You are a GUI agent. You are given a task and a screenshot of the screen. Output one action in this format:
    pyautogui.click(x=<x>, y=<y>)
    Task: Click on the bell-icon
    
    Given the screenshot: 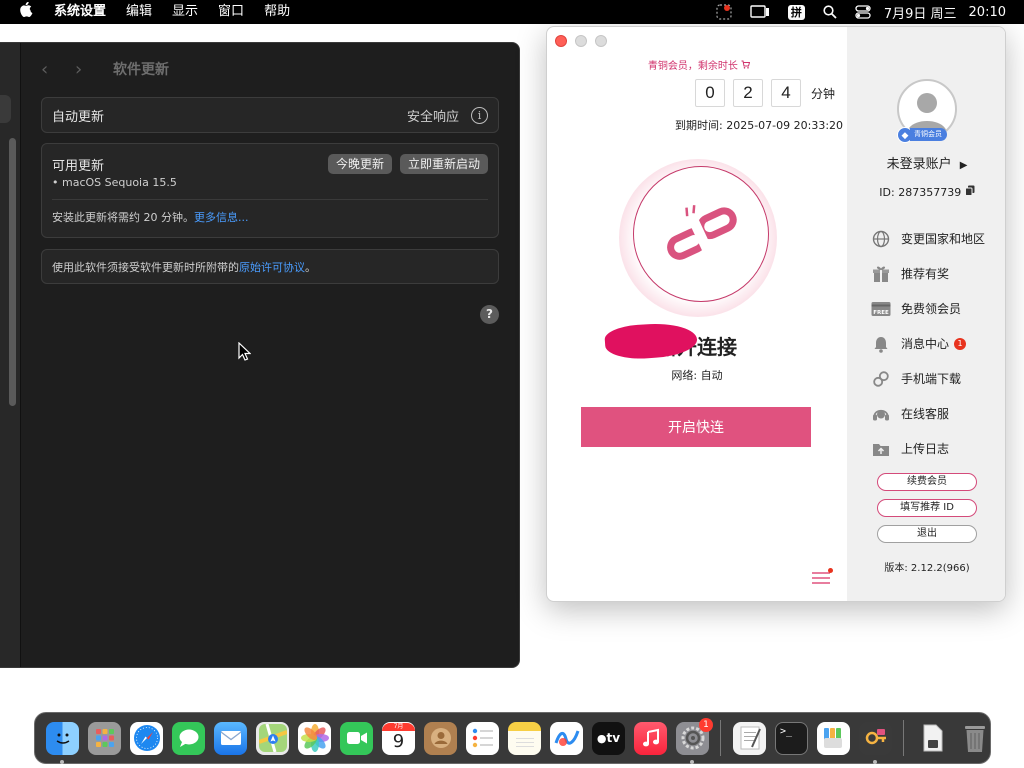 What is the action you would take?
    pyautogui.click(x=881, y=344)
    